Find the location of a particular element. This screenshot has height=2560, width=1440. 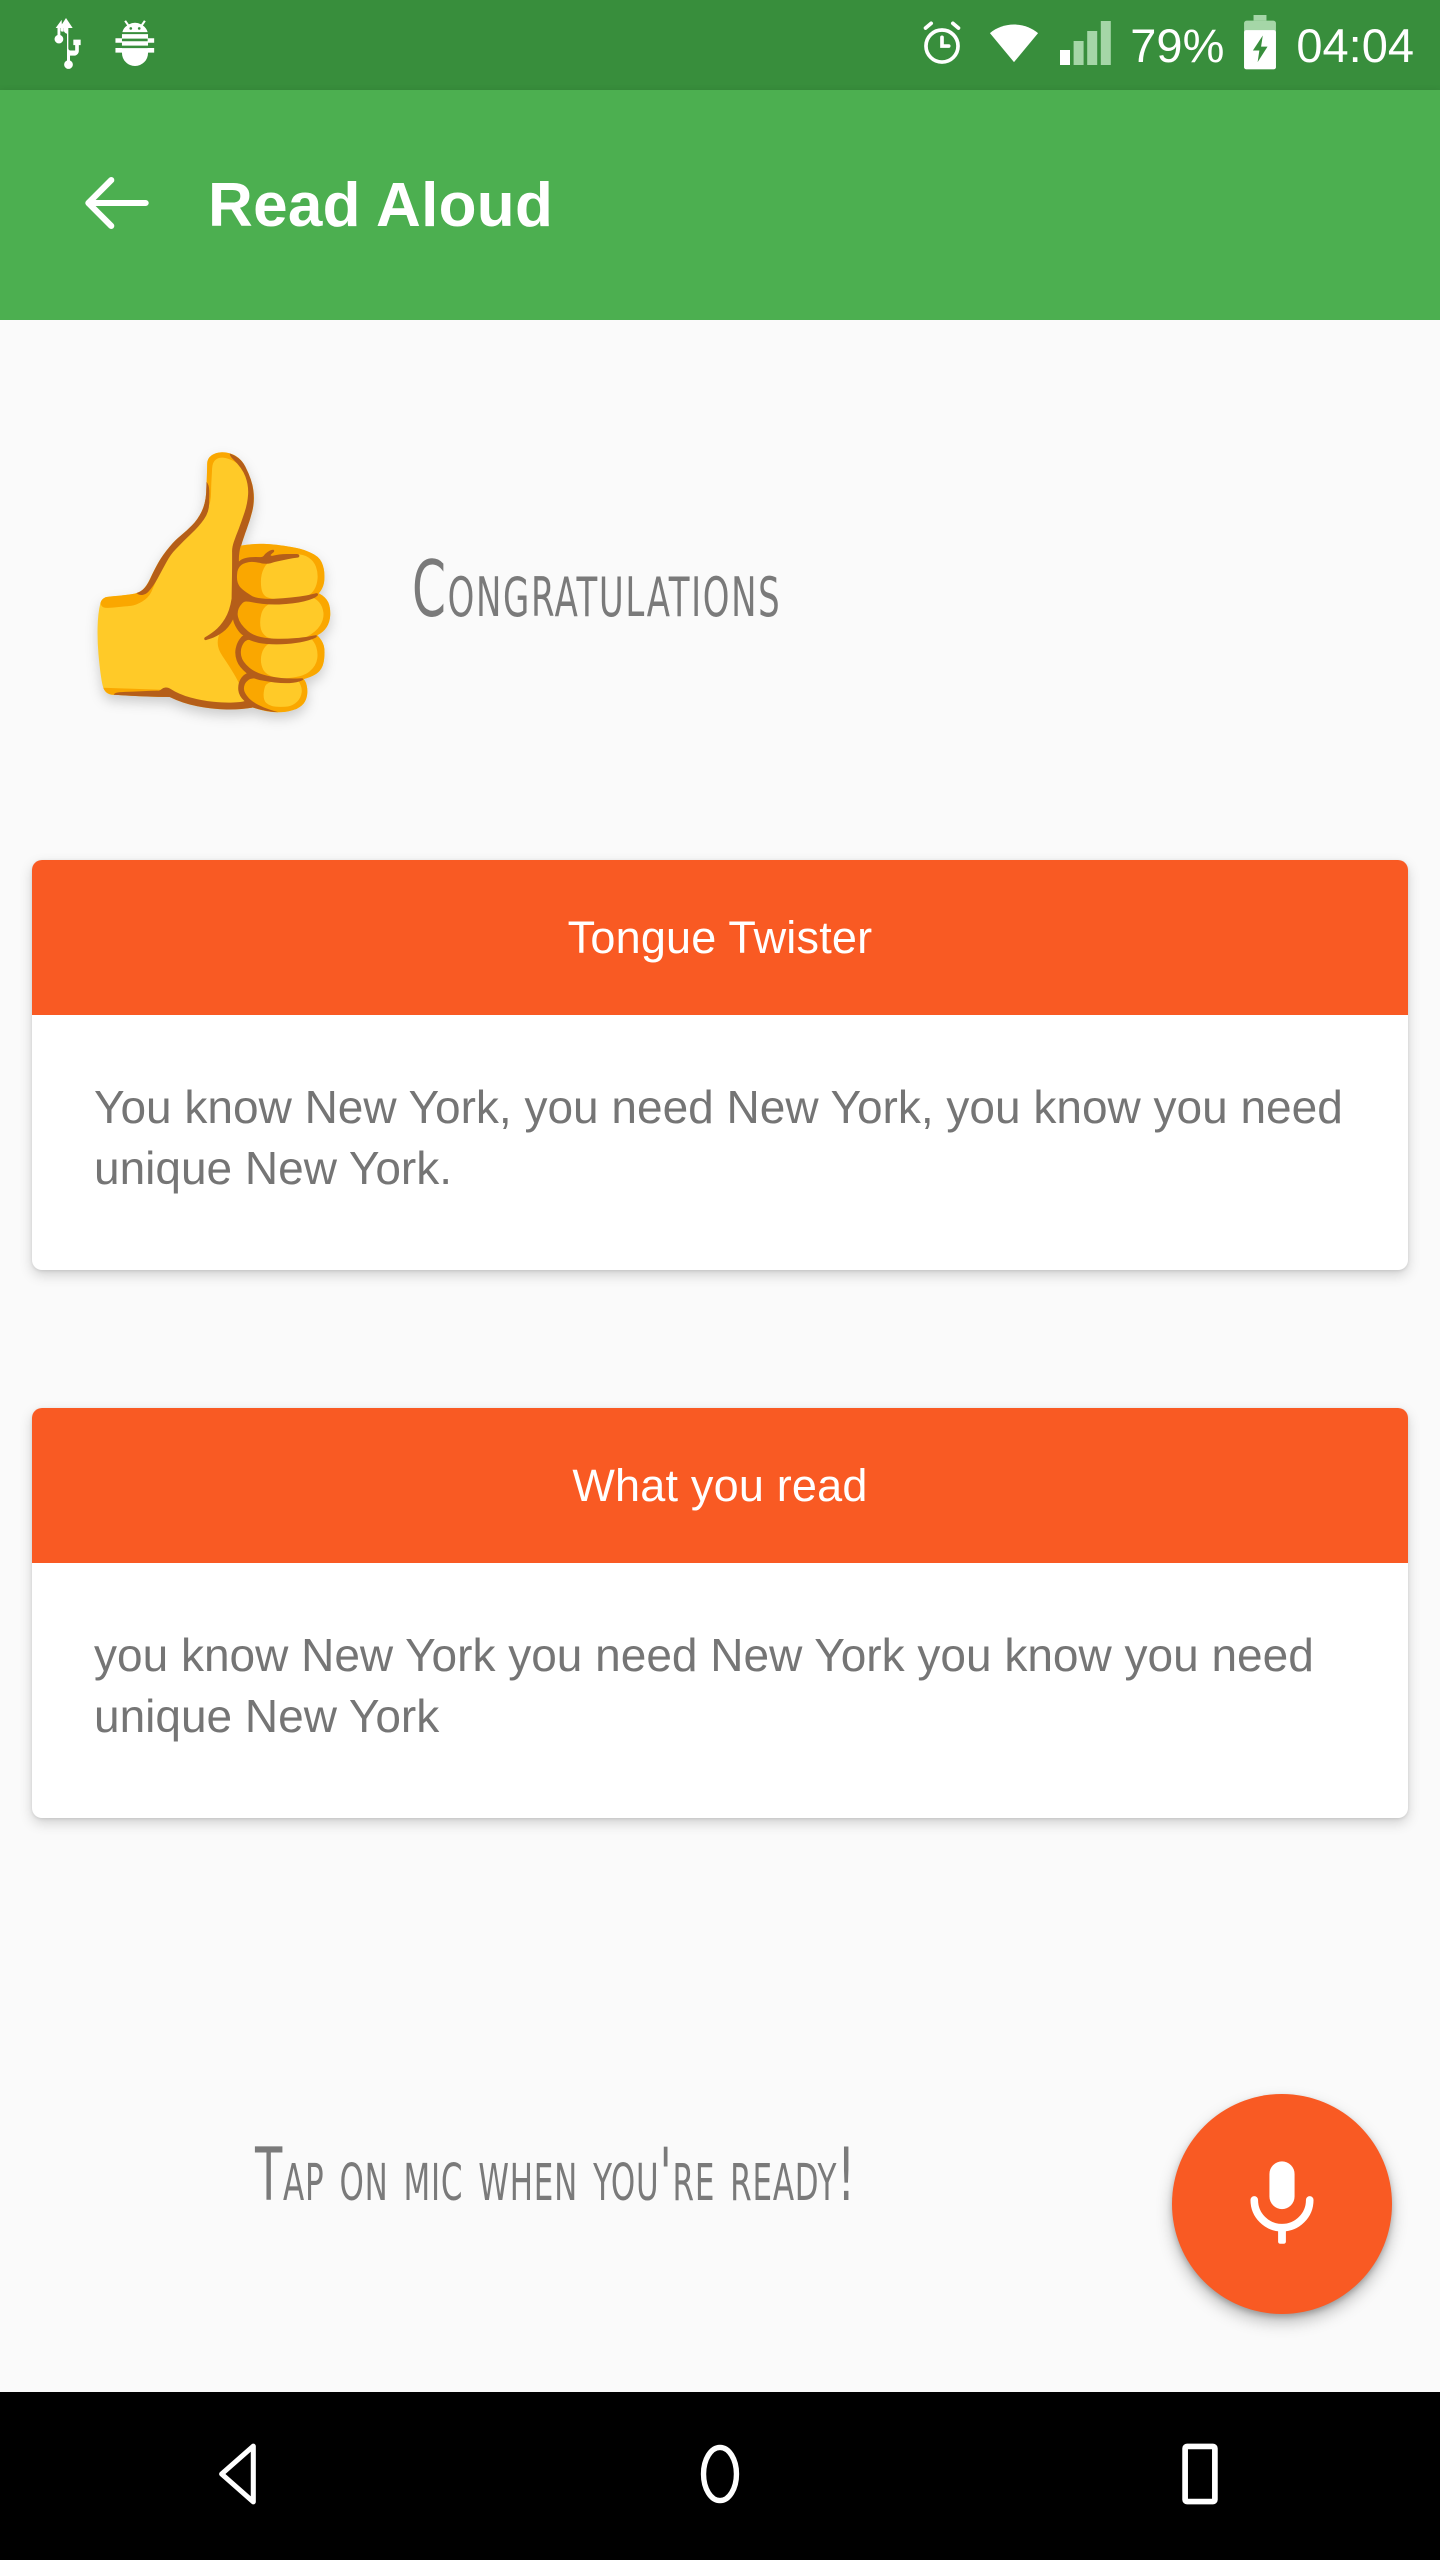

mic-hint-label: Tap on mic when you're ready! is located at coordinates (555, 2174).